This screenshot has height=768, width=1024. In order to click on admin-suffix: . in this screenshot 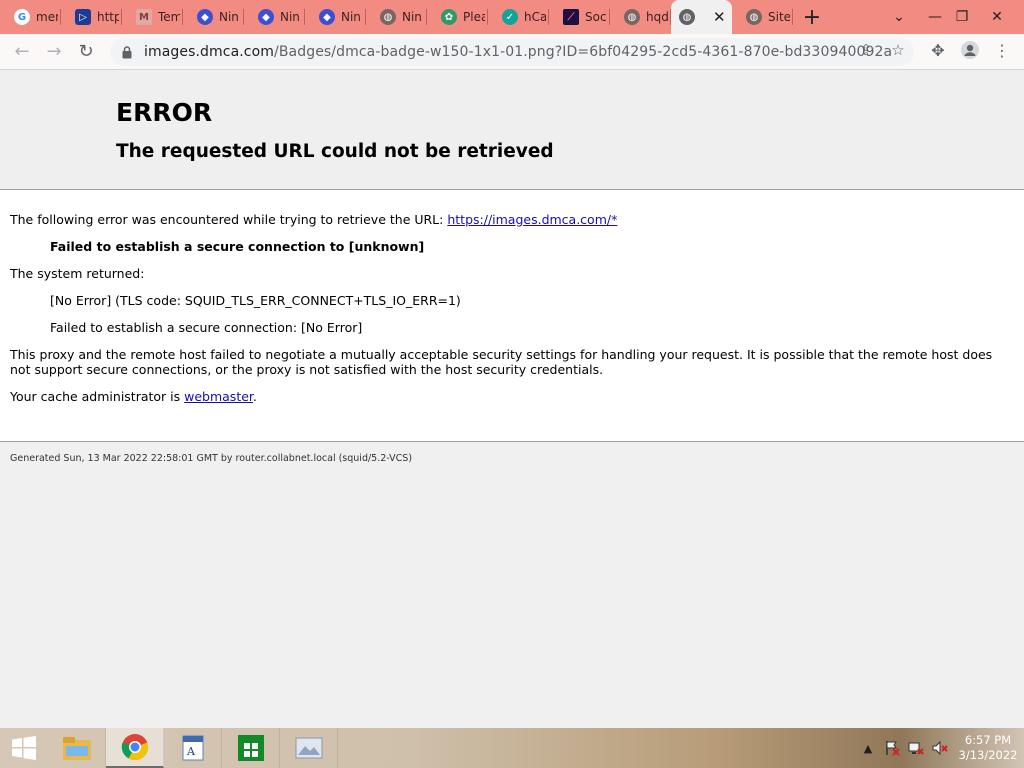, I will do `click(254, 396)`.